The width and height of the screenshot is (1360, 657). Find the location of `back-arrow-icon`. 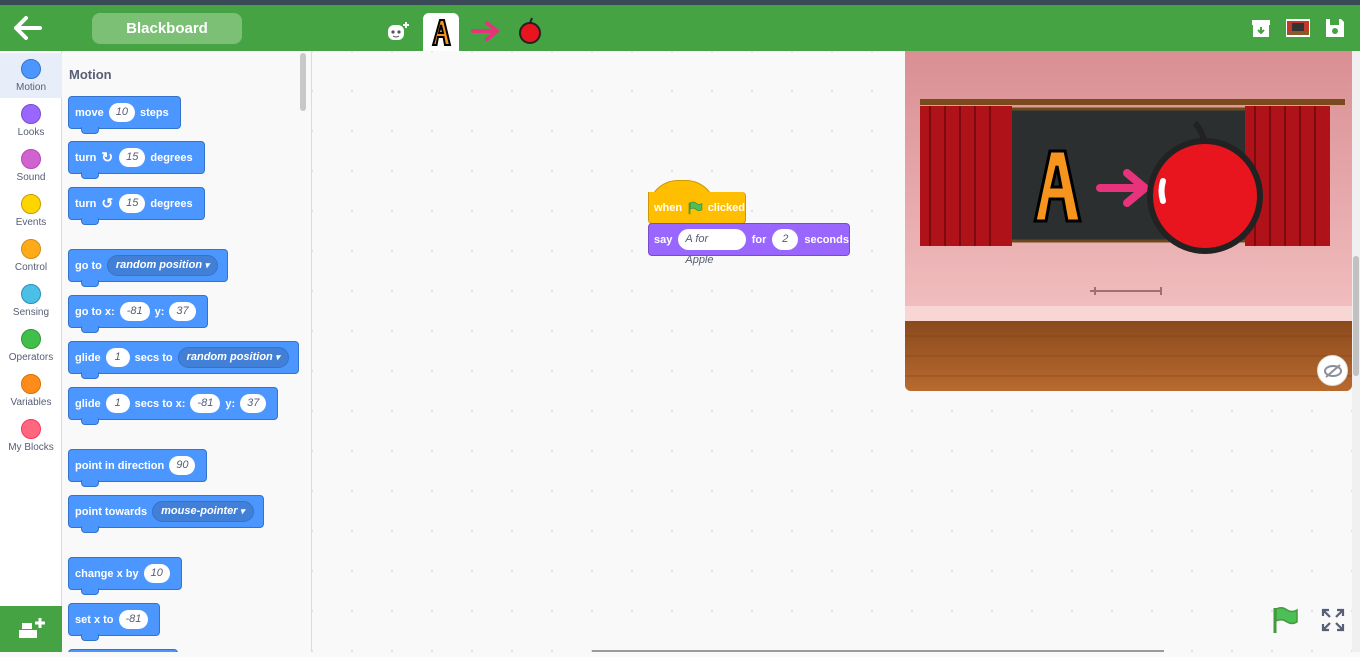

back-arrow-icon is located at coordinates (28, 28).